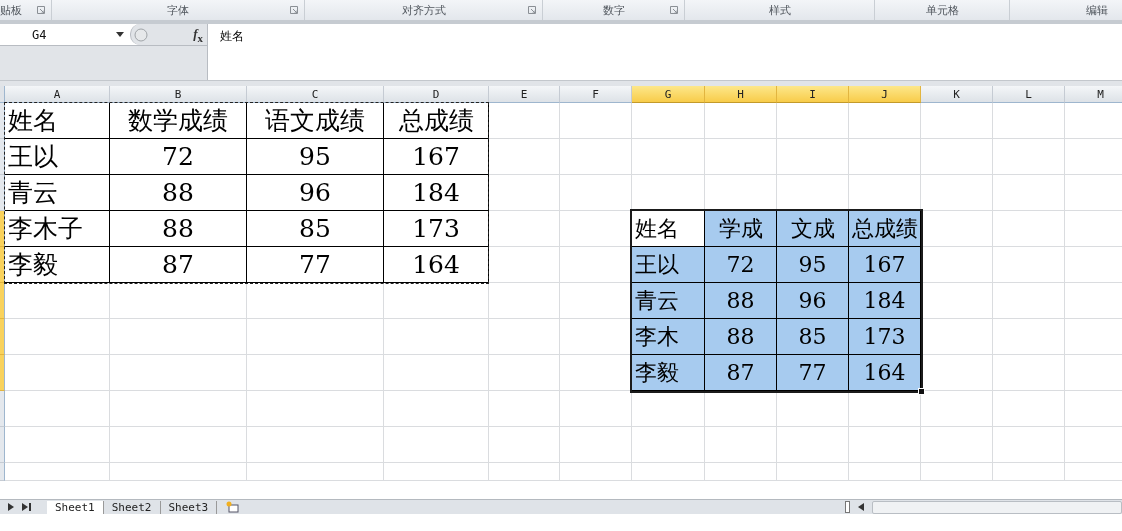 Image resolution: width=1122 pixels, height=531 pixels. Describe the element at coordinates (665, 52) in the screenshot. I see `formula-field: 姓名` at that location.